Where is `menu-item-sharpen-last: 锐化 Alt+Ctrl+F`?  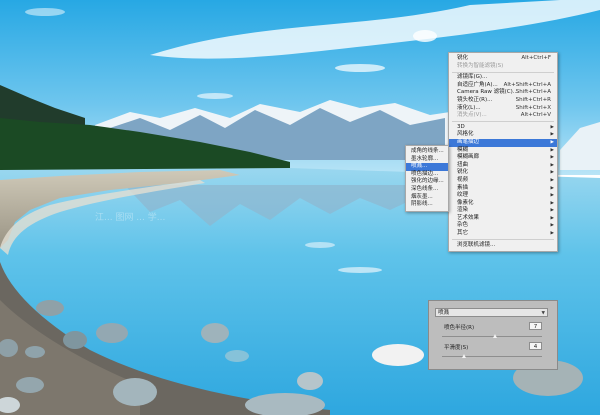
menu-item-sharpen-last: 锐化 Alt+Ctrl+F is located at coordinates (503, 59).